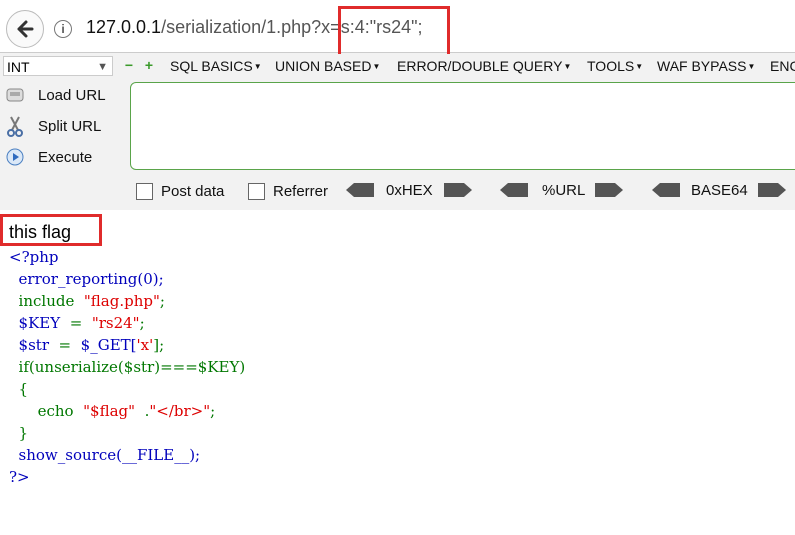  Describe the element at coordinates (65, 157) in the screenshot. I see `execute-label: Execute` at that location.